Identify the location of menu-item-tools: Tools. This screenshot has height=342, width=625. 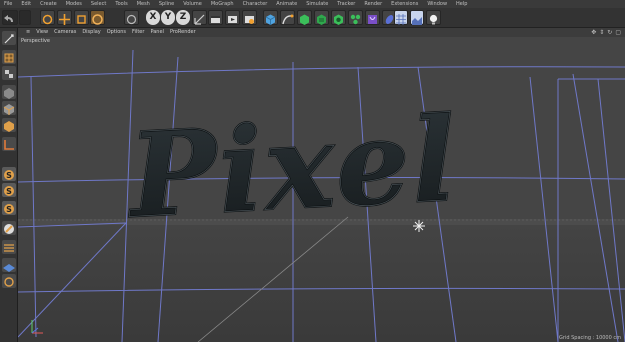
(121, 4).